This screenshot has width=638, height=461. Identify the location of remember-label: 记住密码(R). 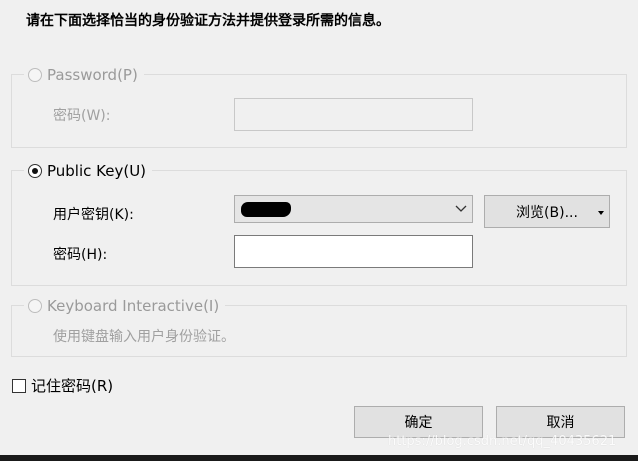
(72, 386).